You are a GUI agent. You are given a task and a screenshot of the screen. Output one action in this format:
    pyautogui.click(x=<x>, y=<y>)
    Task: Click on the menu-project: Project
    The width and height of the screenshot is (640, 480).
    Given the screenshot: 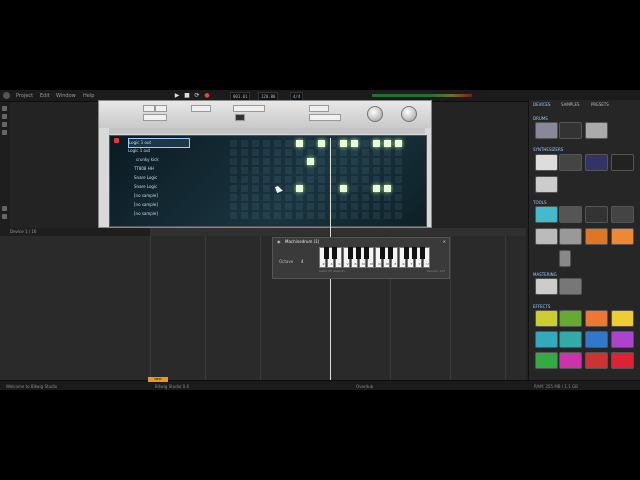 What is the action you would take?
    pyautogui.click(x=24, y=96)
    